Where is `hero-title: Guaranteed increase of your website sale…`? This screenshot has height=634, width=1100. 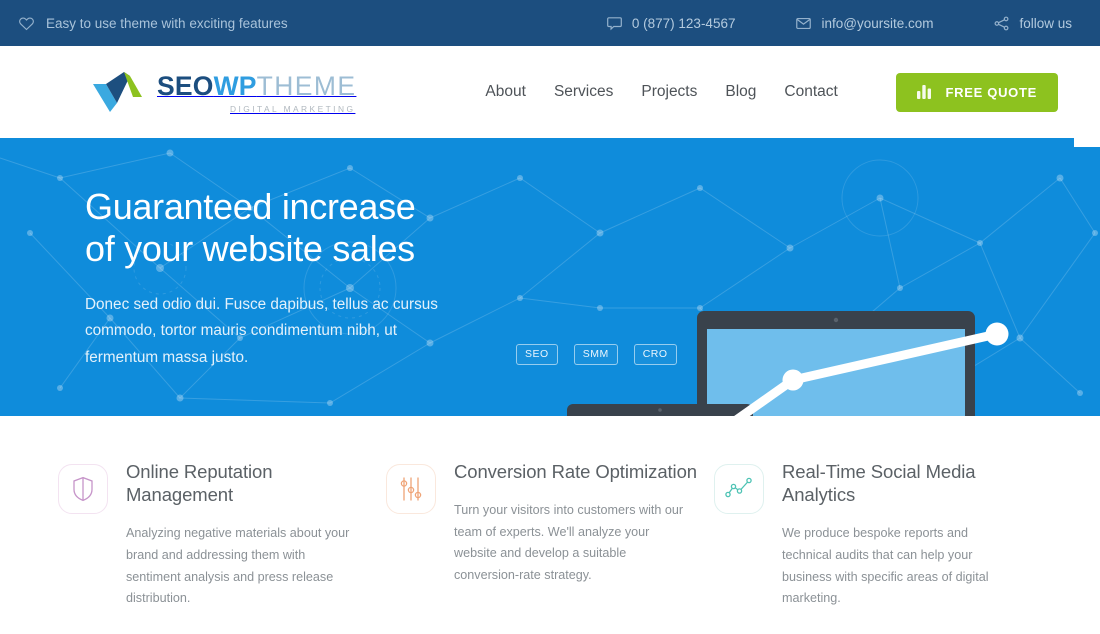 hero-title: Guaranteed increase of your website sale… is located at coordinates (250, 228).